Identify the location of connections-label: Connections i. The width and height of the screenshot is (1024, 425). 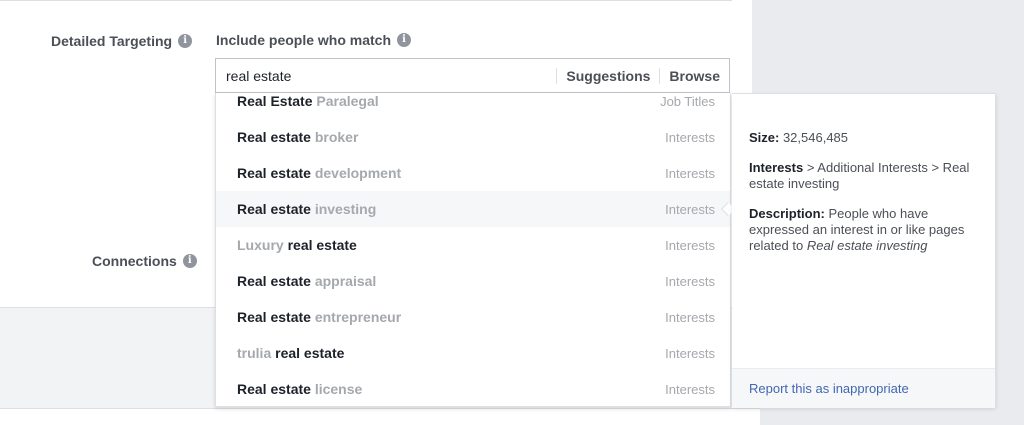
(144, 261).